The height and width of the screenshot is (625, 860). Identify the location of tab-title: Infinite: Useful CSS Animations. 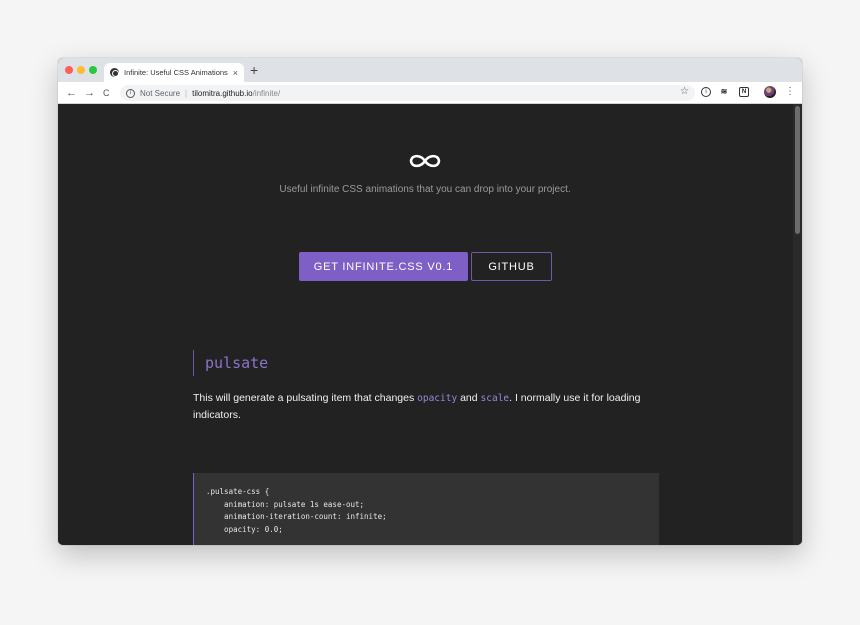
(176, 72).